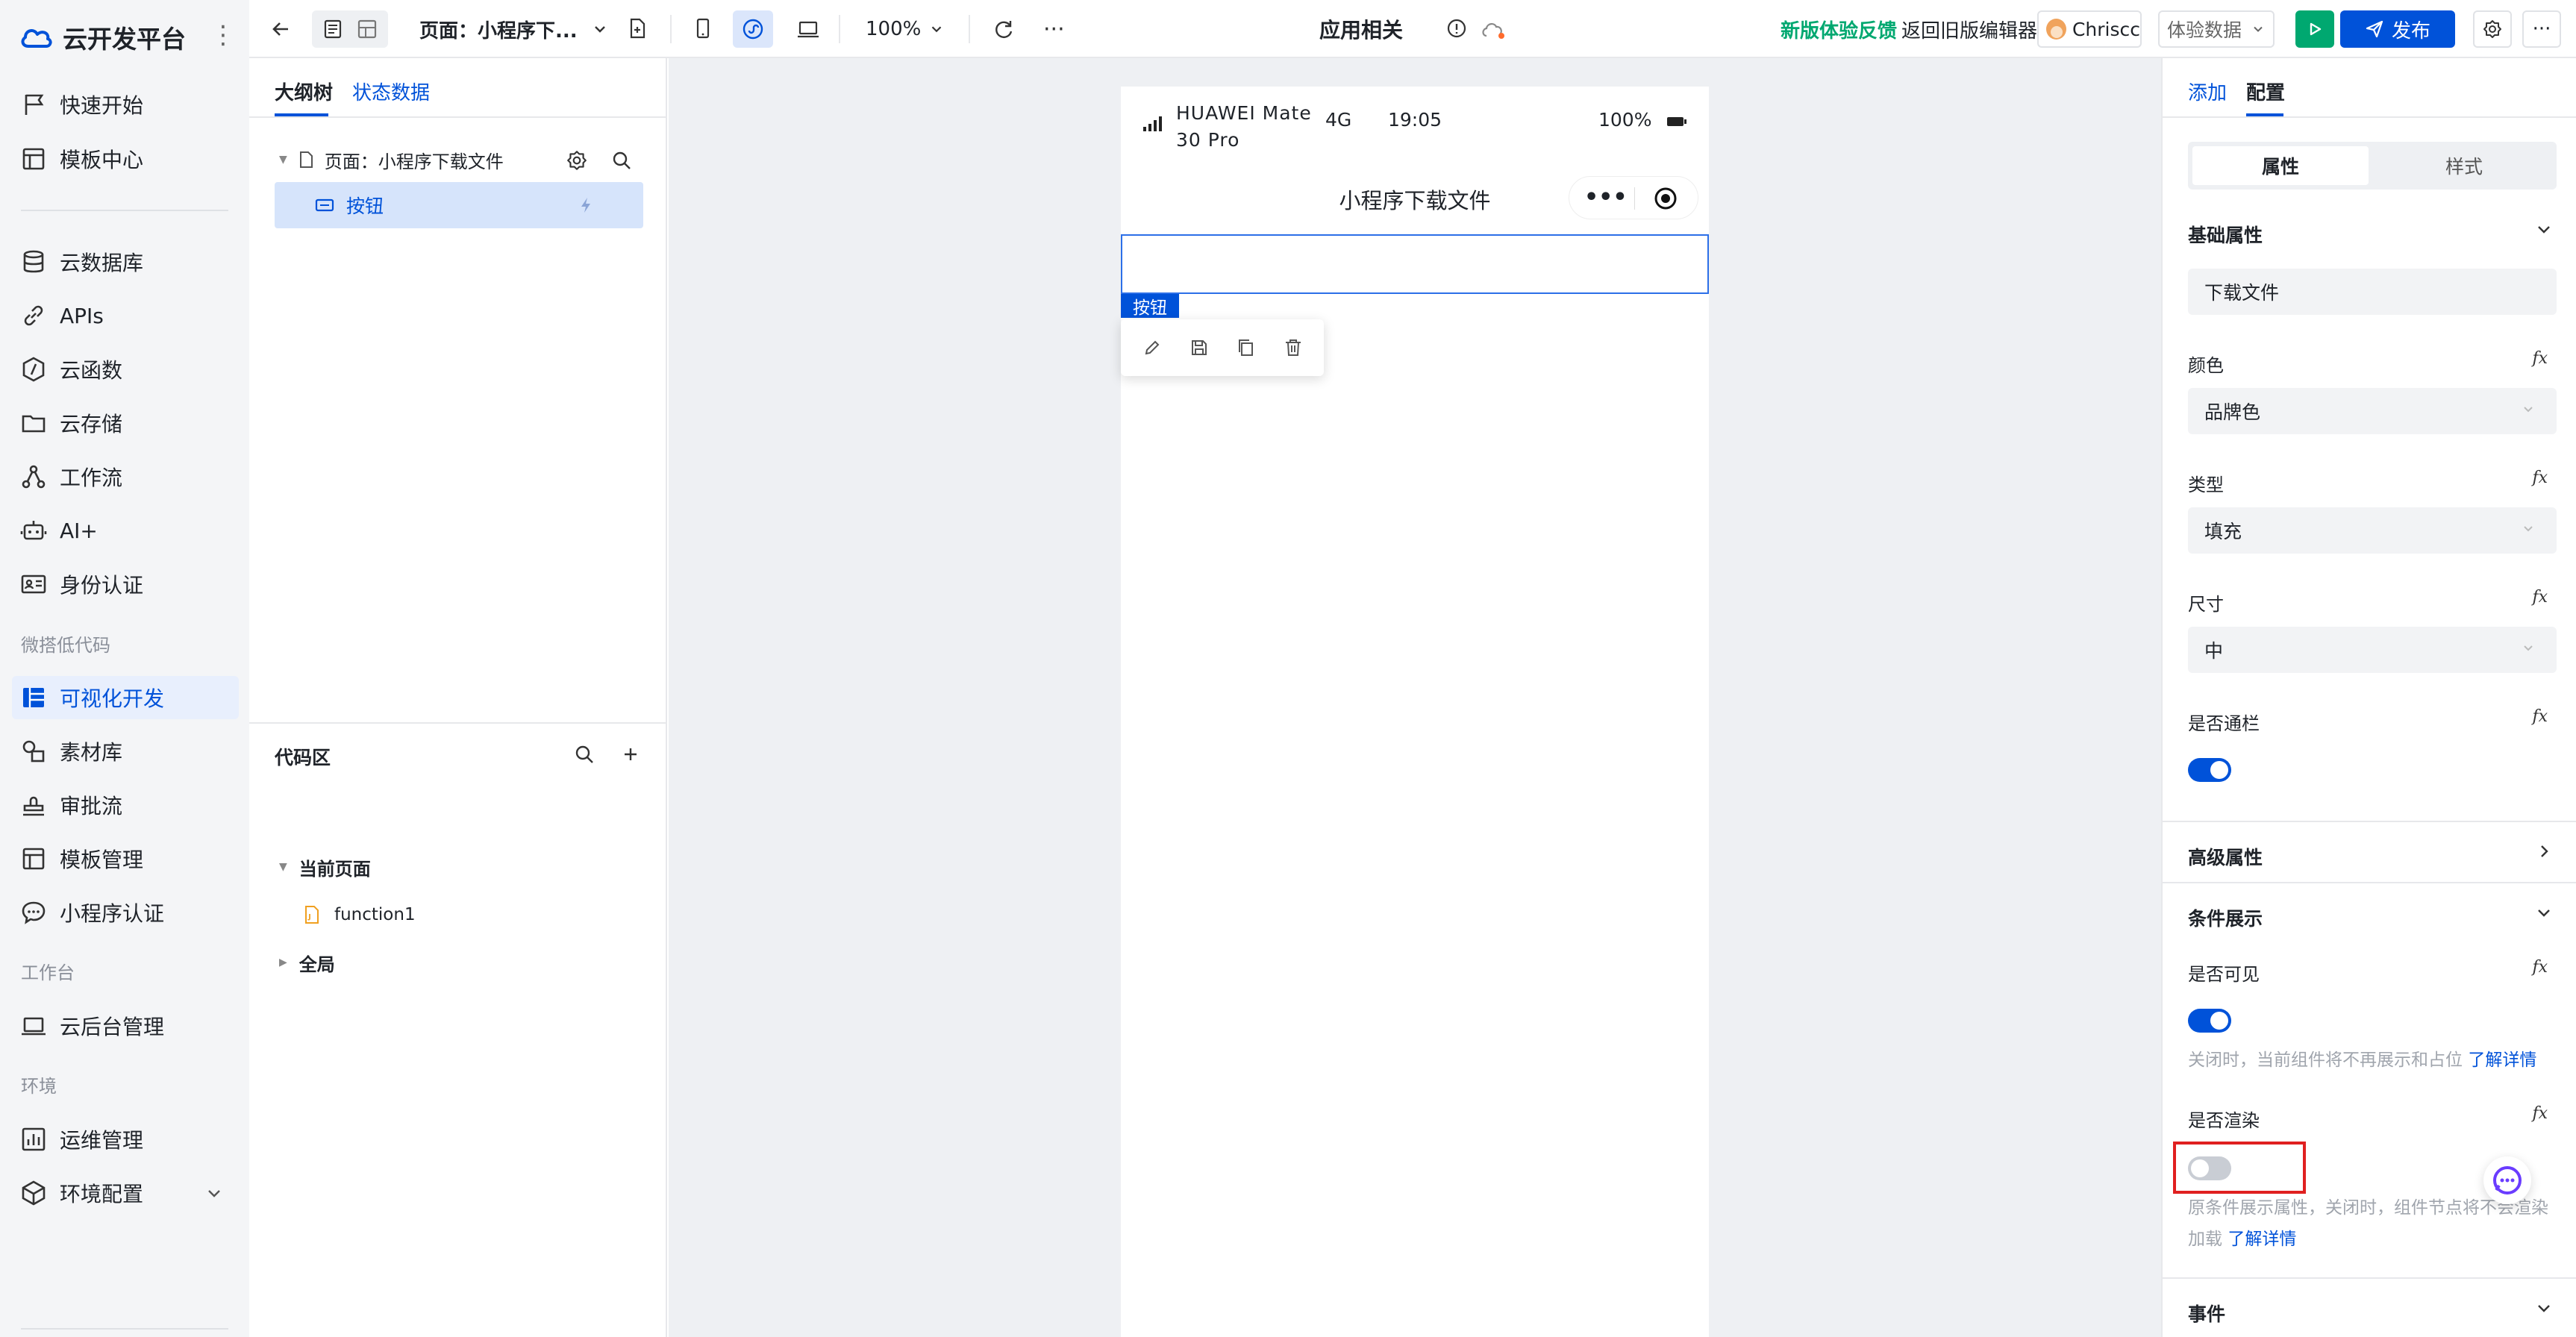  I want to click on miniprogram-device-button, so click(753, 29).